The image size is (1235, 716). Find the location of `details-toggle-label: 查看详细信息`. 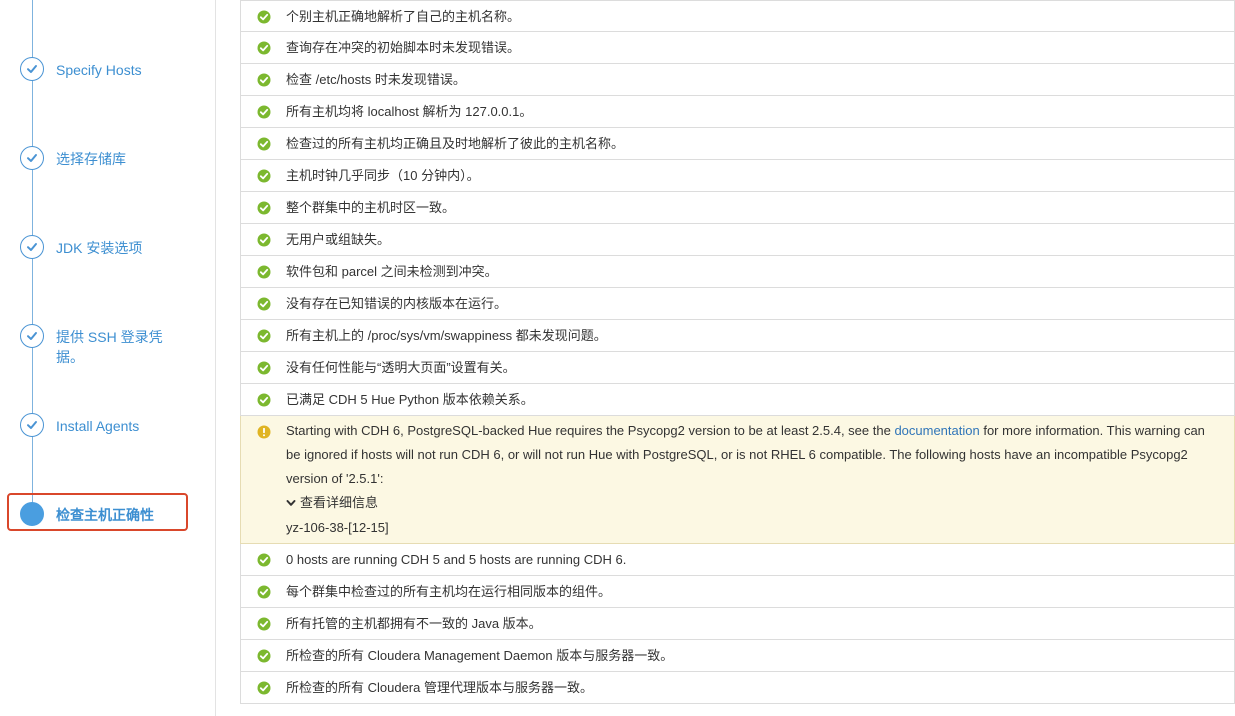

details-toggle-label: 查看详细信息 is located at coordinates (339, 502).